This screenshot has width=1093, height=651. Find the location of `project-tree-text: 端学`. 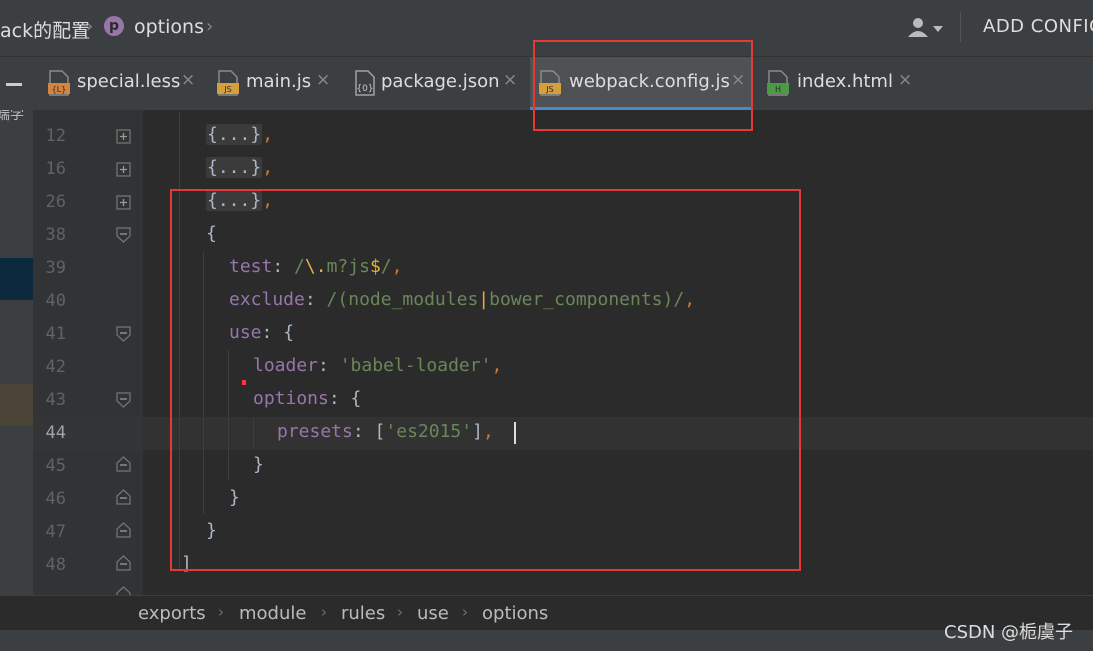

project-tree-text: 端学 is located at coordinates (12, 116).